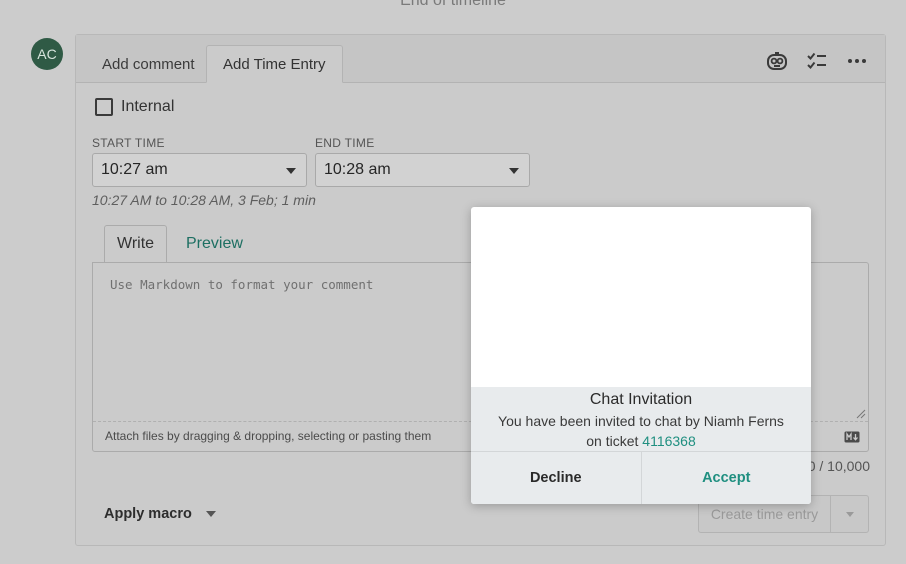 This screenshot has width=906, height=564. I want to click on ticket-link: 4116368, so click(668, 441).